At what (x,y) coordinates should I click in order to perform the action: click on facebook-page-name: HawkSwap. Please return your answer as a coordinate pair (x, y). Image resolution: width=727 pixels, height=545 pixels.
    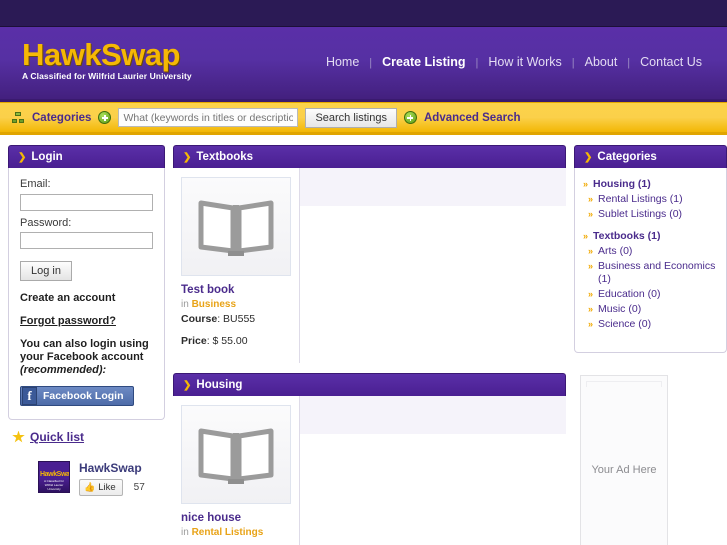
    Looking at the image, I should click on (110, 468).